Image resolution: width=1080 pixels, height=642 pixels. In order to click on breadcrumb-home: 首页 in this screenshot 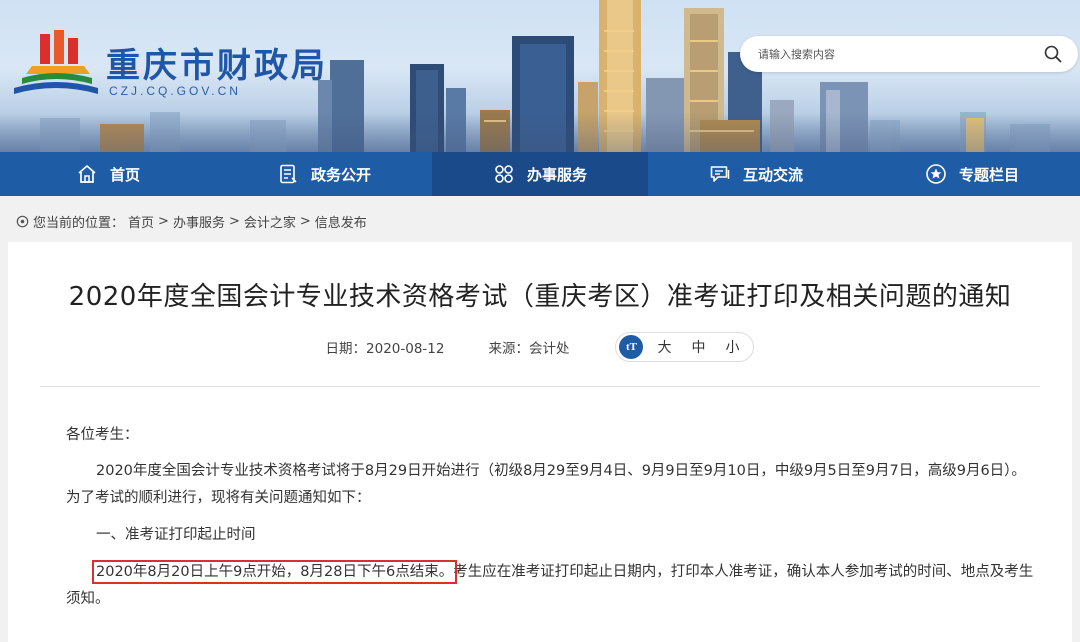, I will do `click(141, 221)`.